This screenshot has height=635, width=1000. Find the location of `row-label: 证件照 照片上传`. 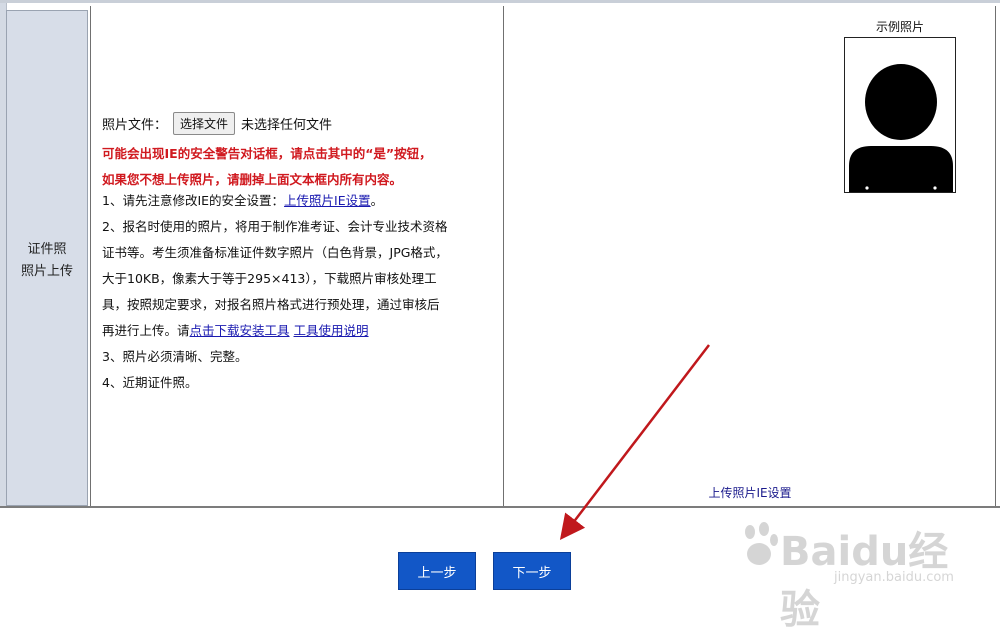

row-label: 证件照 照片上传 is located at coordinates (46, 260).